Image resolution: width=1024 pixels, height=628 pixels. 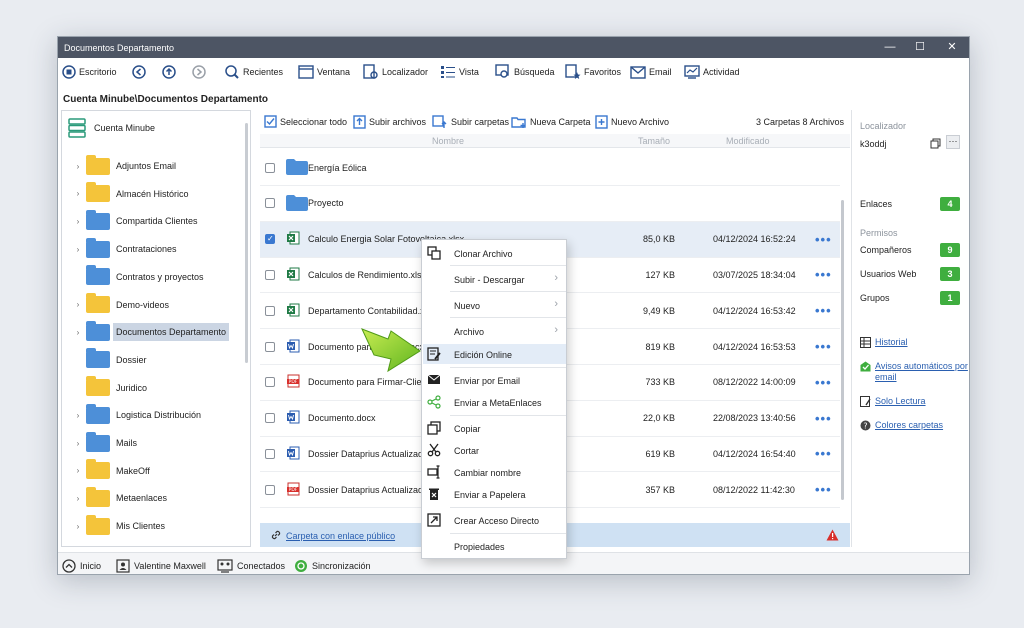 I want to click on tree-item: Juridico, so click(x=155, y=387).